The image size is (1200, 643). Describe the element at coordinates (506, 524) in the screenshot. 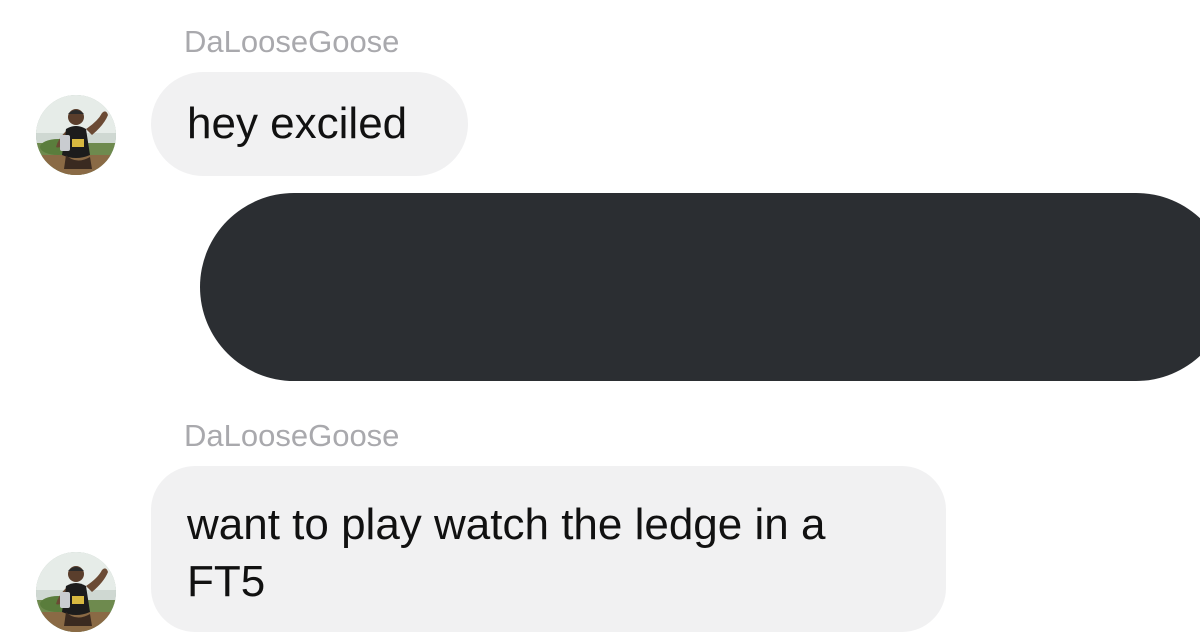

I see `message-text-line: want to play watch the ledge in a` at that location.